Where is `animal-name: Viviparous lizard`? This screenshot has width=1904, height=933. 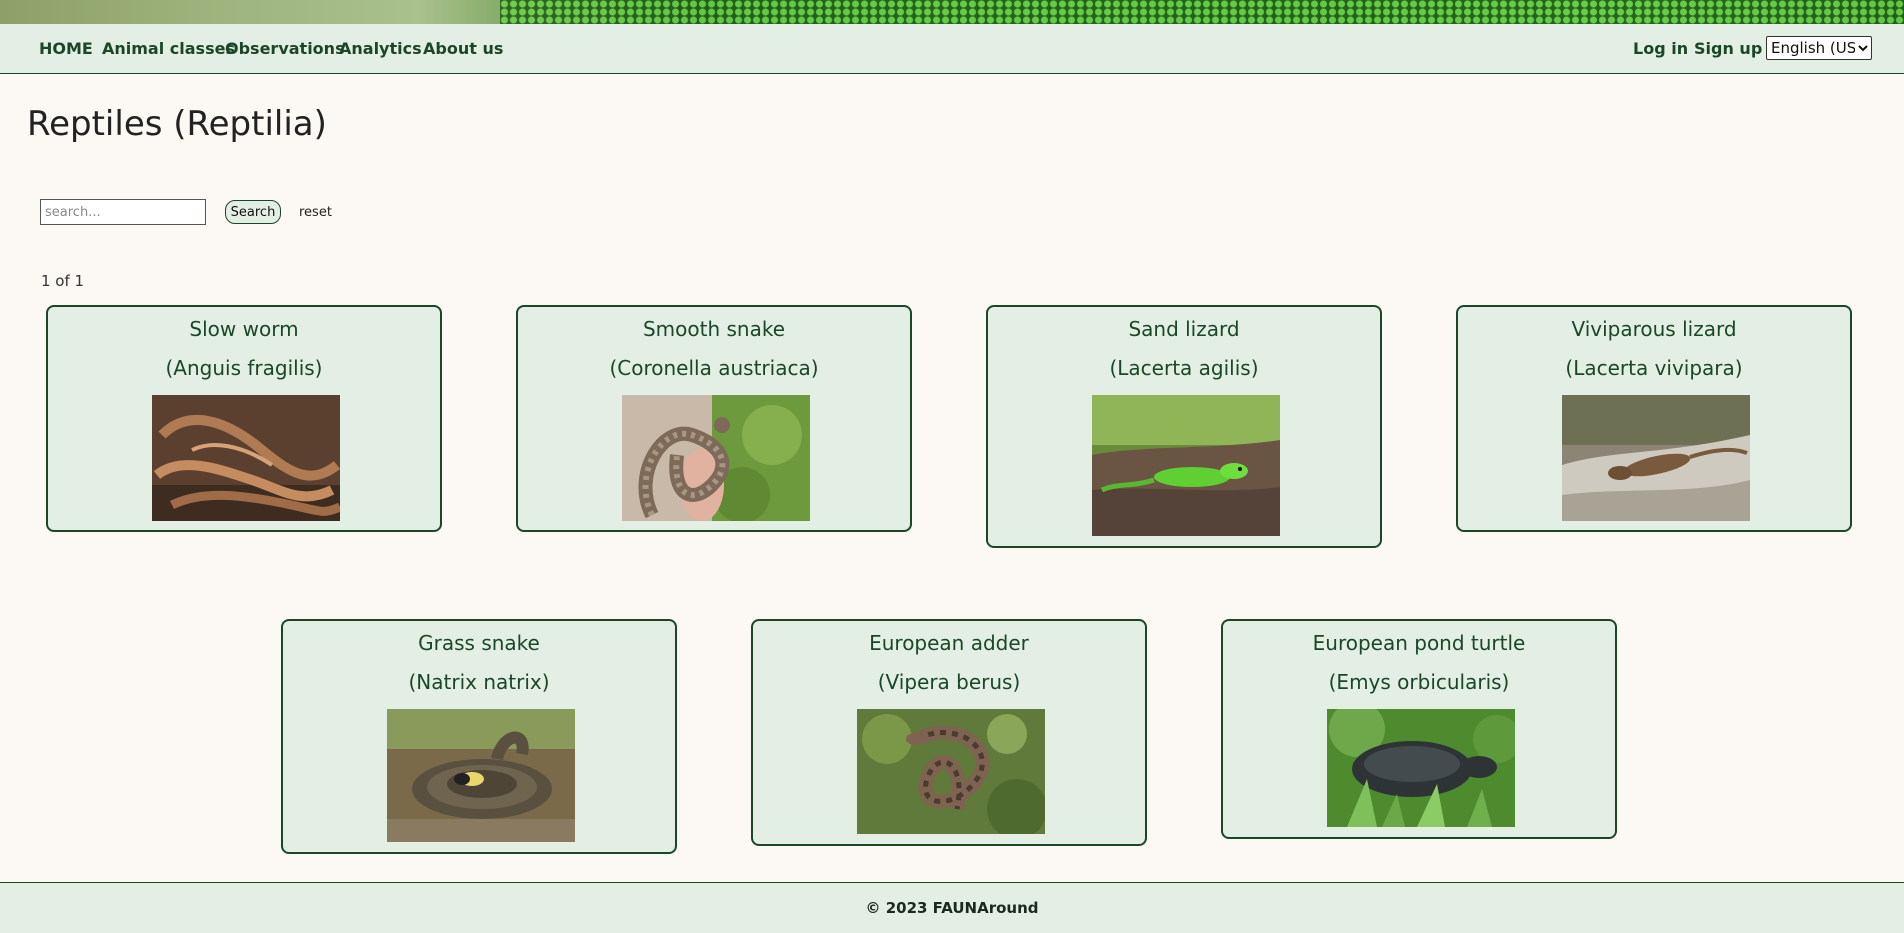
animal-name: Viviparous lizard is located at coordinates (1654, 329).